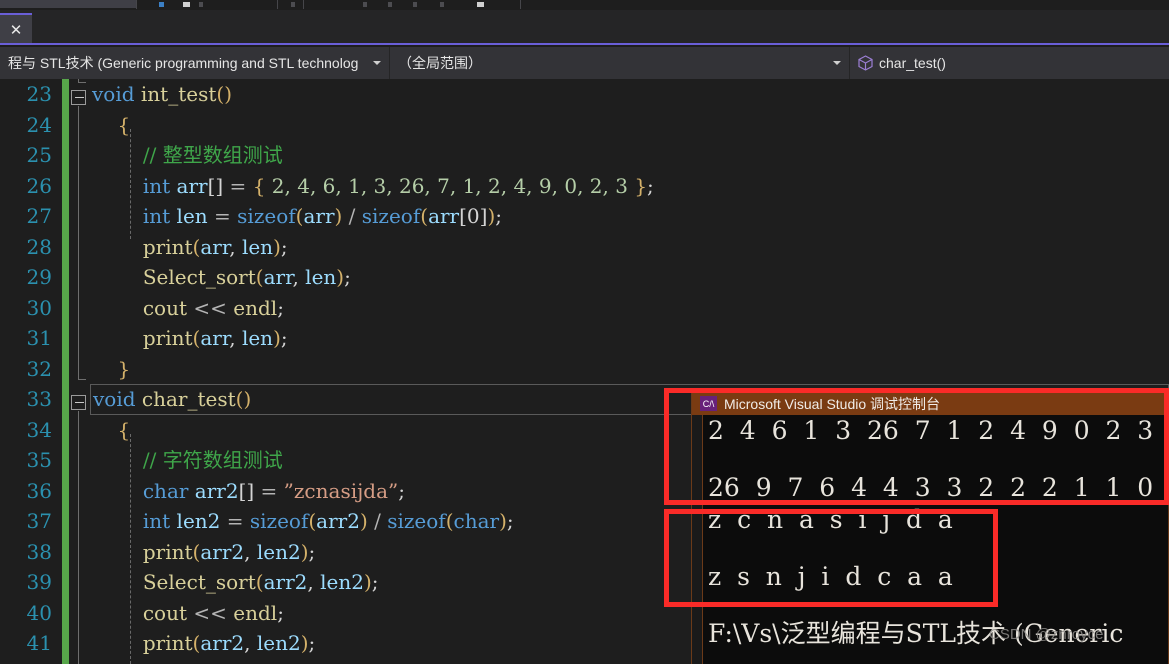 The height and width of the screenshot is (664, 1169). I want to click on line-number: 28, so click(39, 246).